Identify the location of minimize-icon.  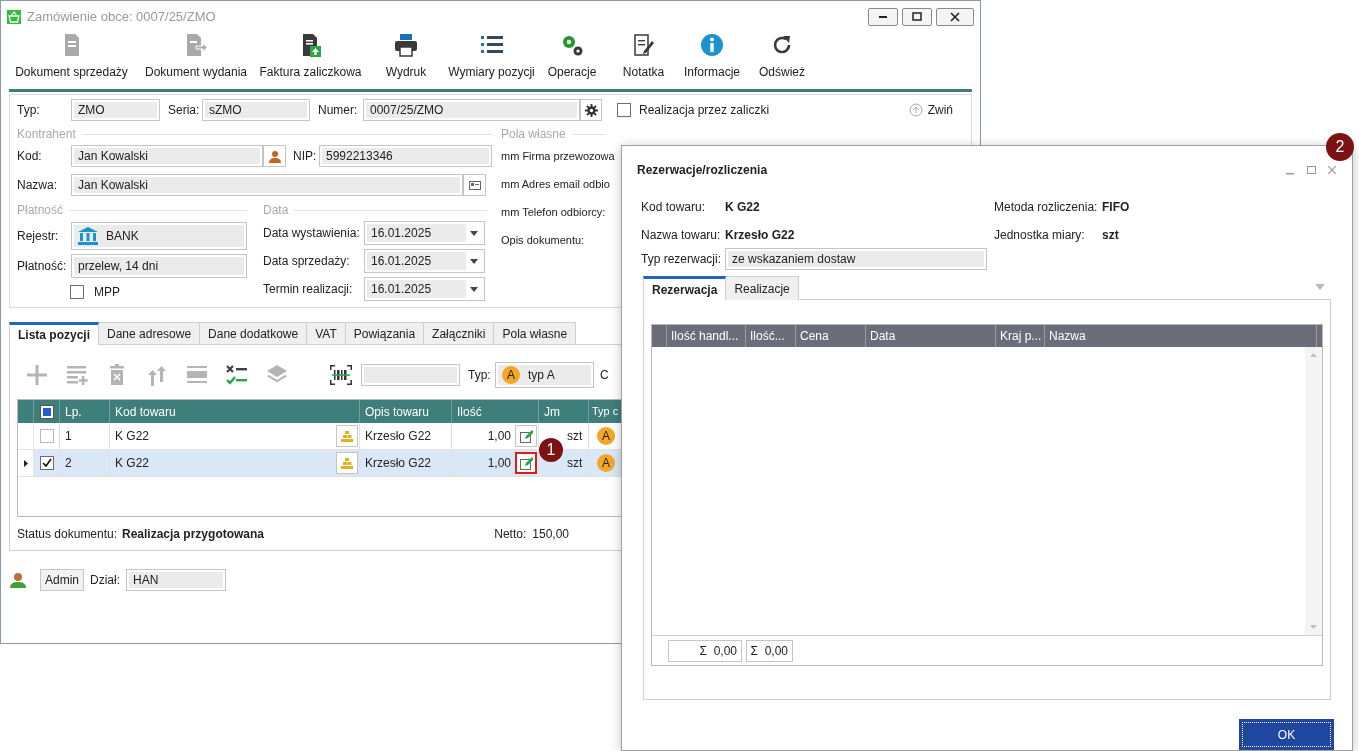
(1290, 173).